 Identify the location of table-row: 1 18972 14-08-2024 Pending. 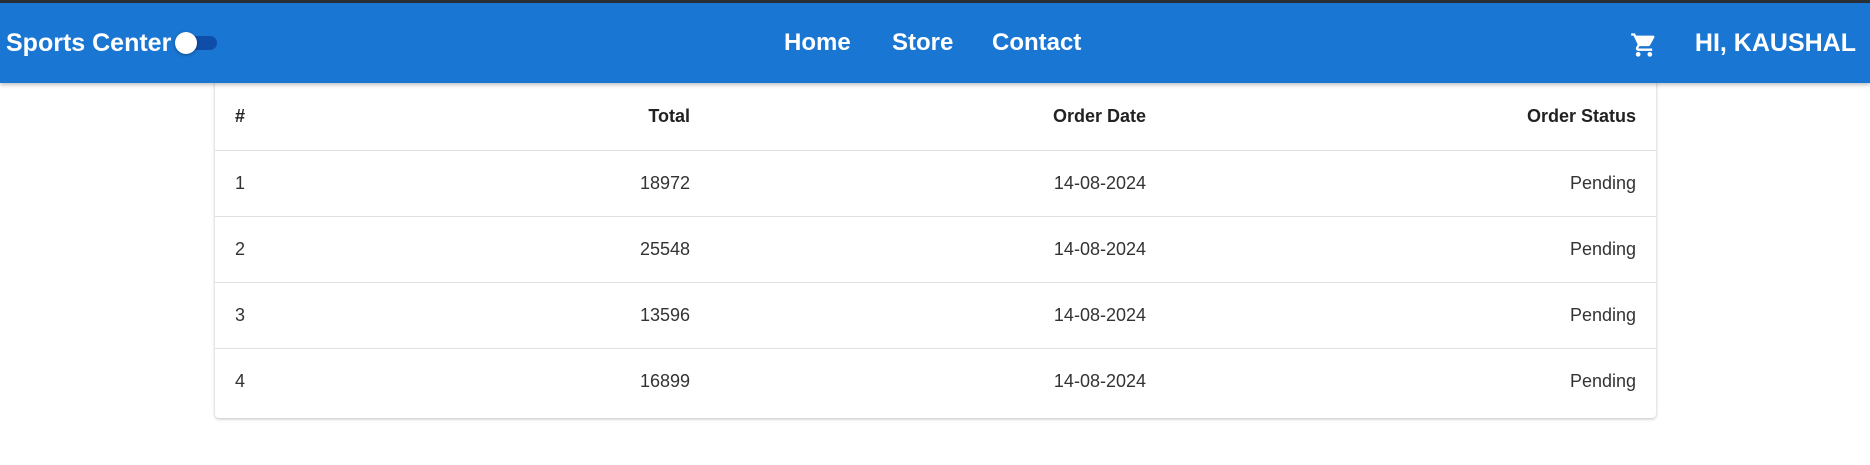
(935, 183).